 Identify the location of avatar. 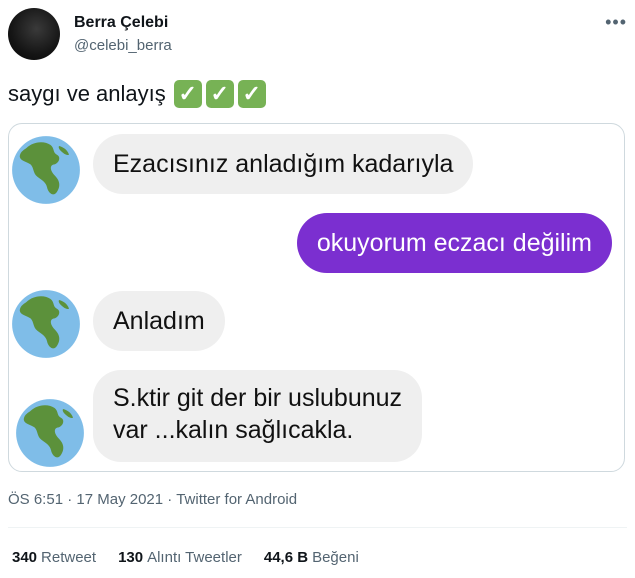
(34, 34).